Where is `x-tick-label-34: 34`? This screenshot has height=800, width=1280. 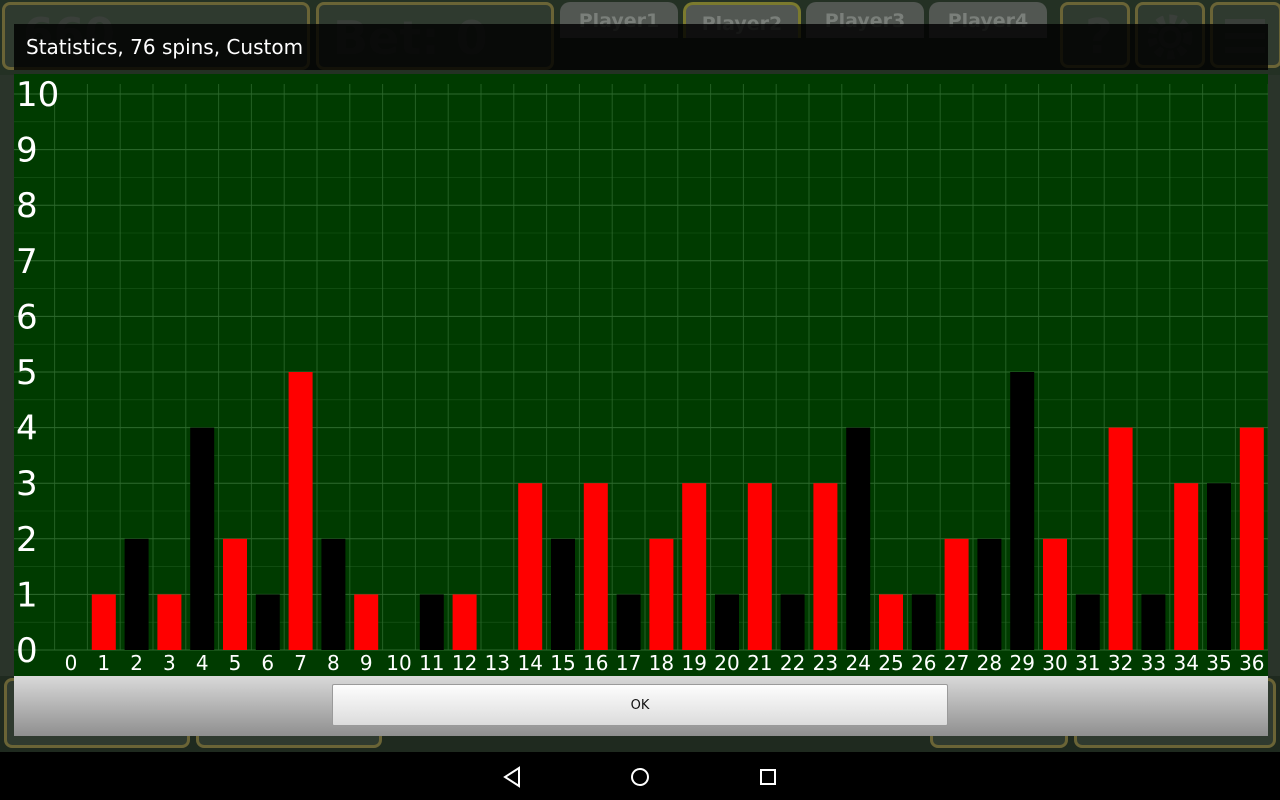
x-tick-label-34: 34 is located at coordinates (1185, 663).